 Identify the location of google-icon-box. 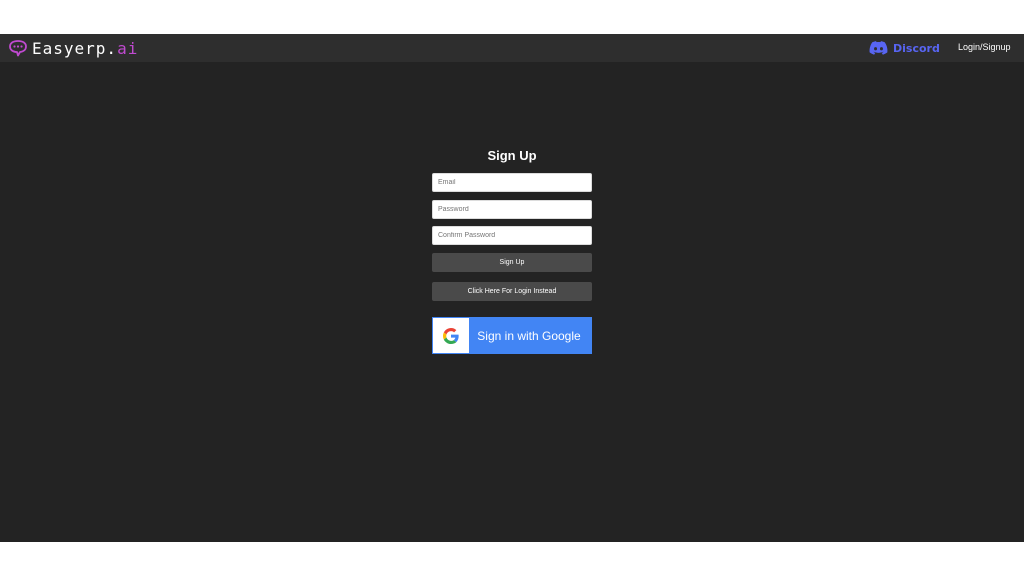
(451, 335).